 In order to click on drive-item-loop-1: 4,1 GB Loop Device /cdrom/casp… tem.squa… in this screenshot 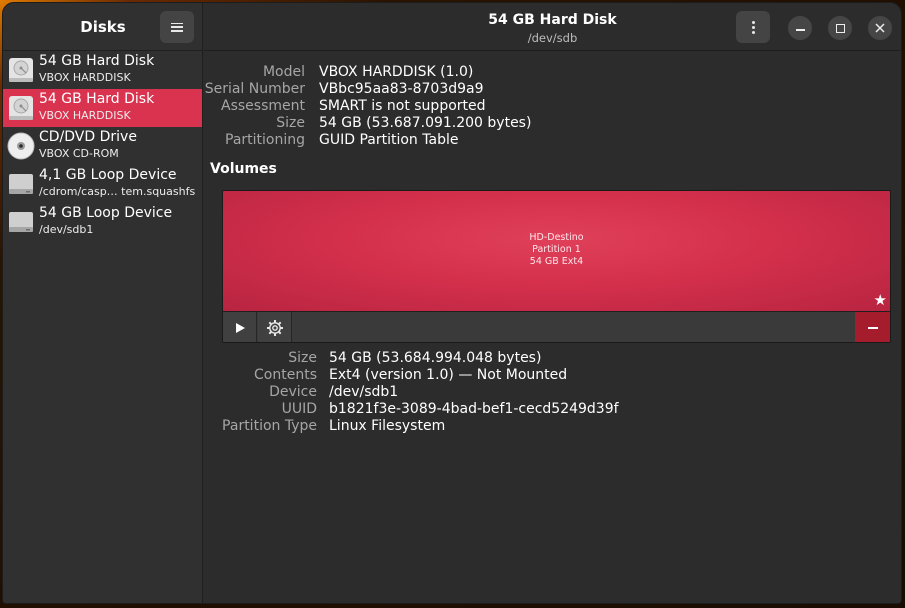, I will do `click(102, 184)`.